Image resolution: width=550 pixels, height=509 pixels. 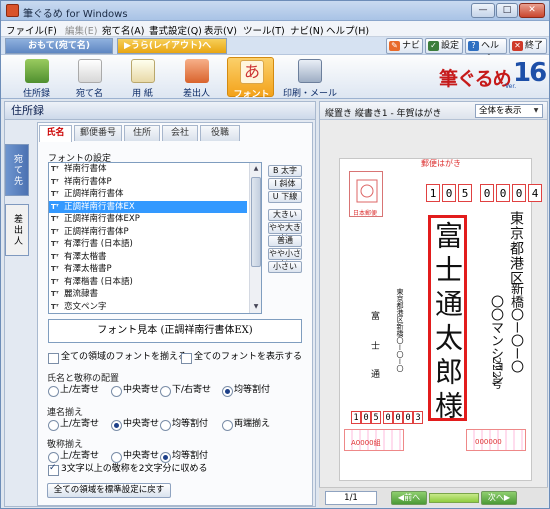 I want to click on vtab-recipient: 宛て先, so click(x=17, y=170).